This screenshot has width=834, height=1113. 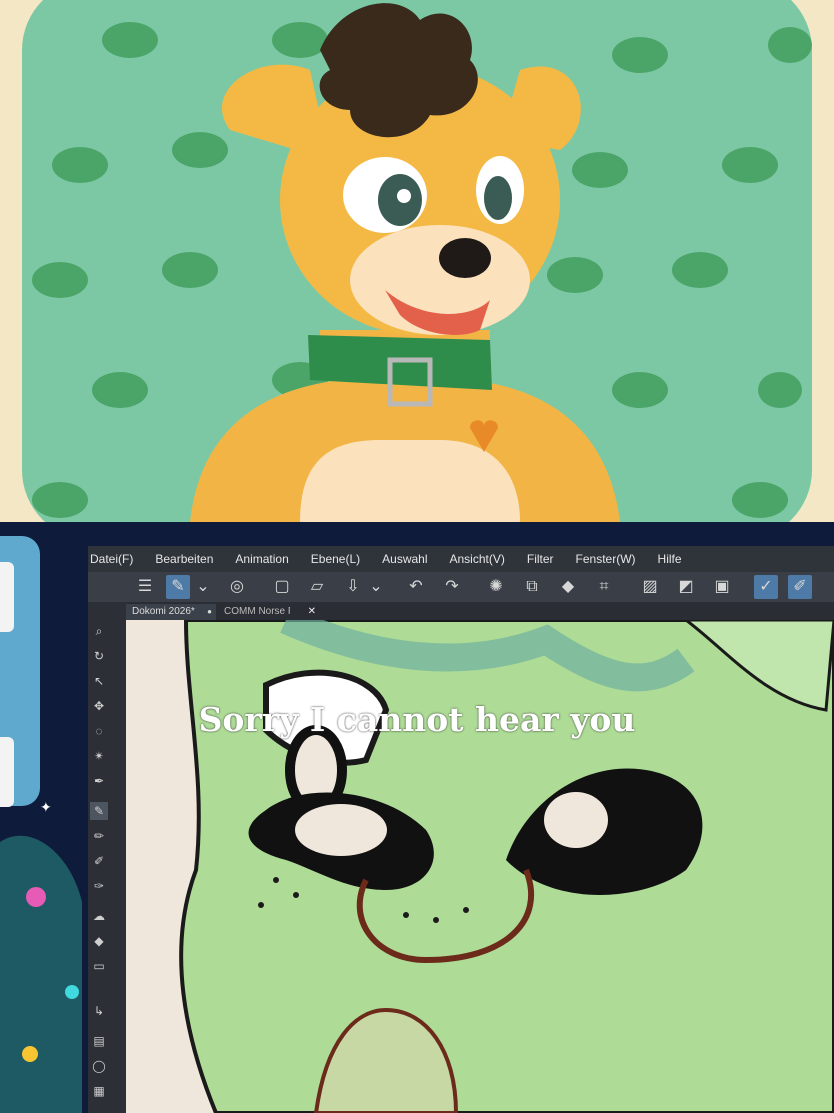 I want to click on layer-icon: ◎, so click(x=237, y=587).